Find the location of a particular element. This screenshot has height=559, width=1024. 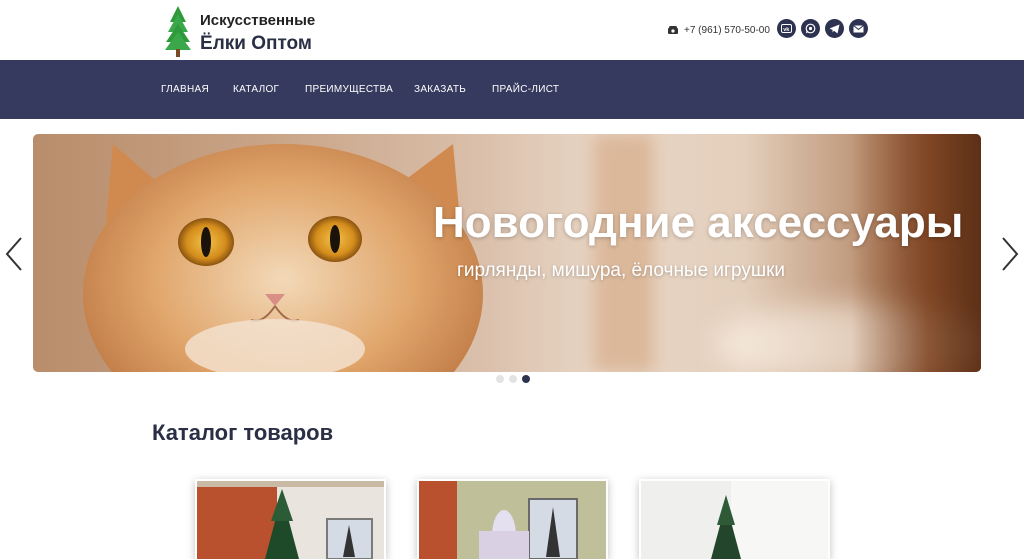

whatsapp-icon is located at coordinates (810, 28).